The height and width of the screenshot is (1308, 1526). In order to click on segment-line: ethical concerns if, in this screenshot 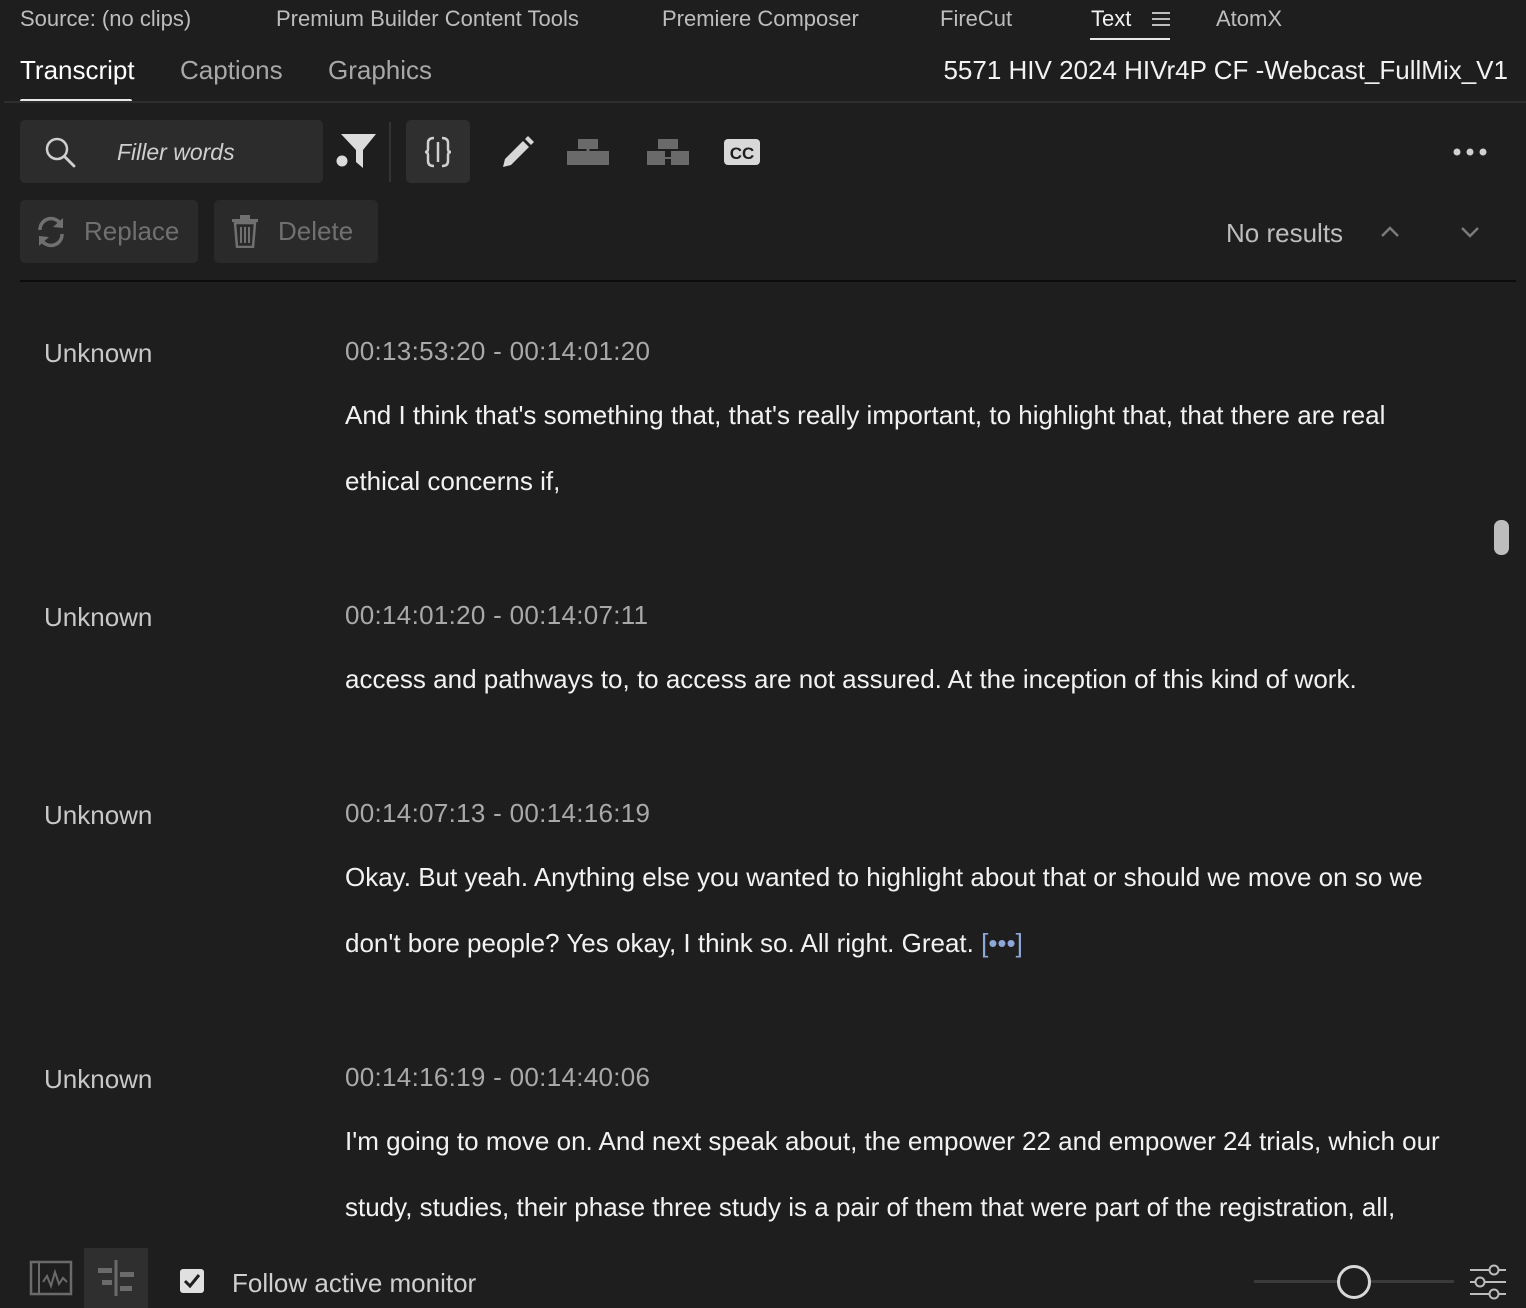, I will do `click(453, 481)`.